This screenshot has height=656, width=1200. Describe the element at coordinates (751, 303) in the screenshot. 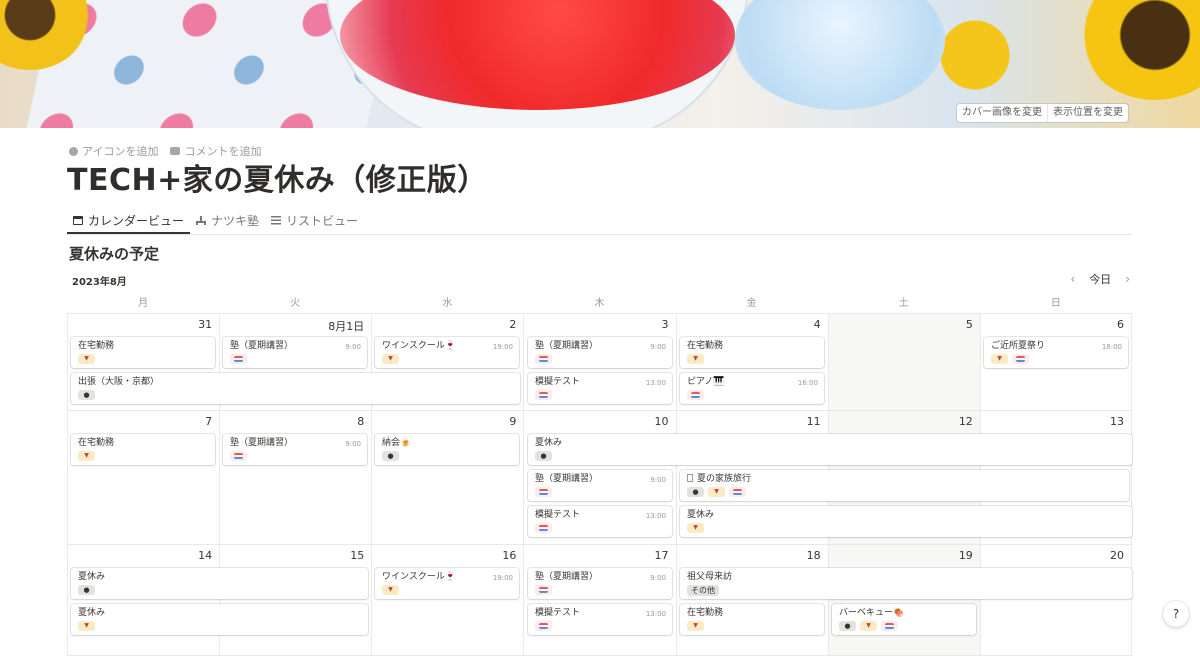

I see `weekday-fri: 金` at that location.